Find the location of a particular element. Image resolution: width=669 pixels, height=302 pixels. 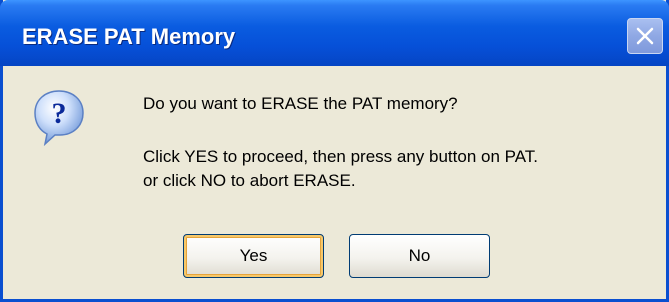

question-icon: ? is located at coordinates (59, 118).